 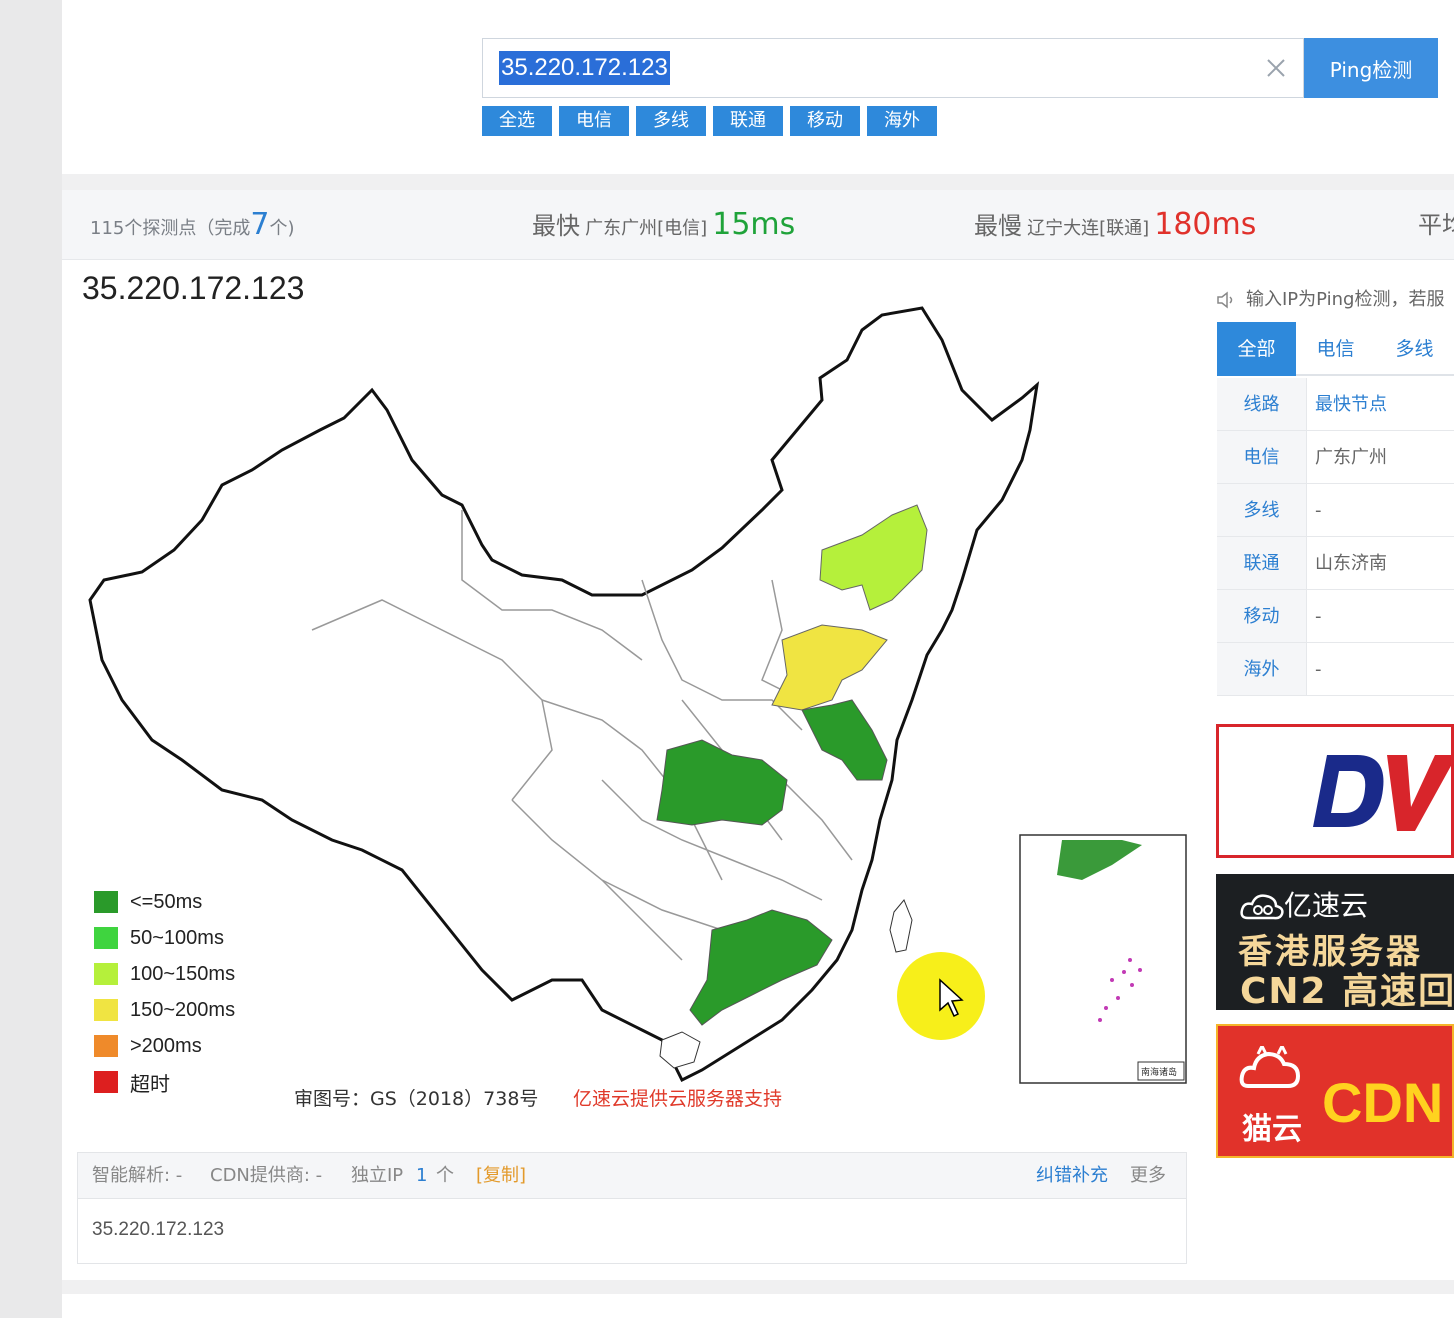 I want to click on copy-button: [复制], so click(x=501, y=1176).